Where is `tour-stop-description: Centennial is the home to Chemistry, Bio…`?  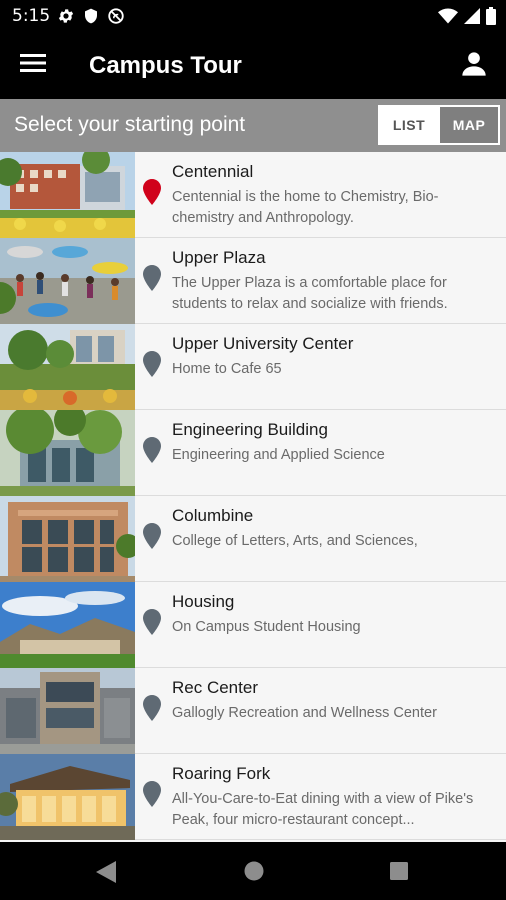
tour-stop-description: Centennial is the home to Chemistry, Bio… is located at coordinates (305, 207).